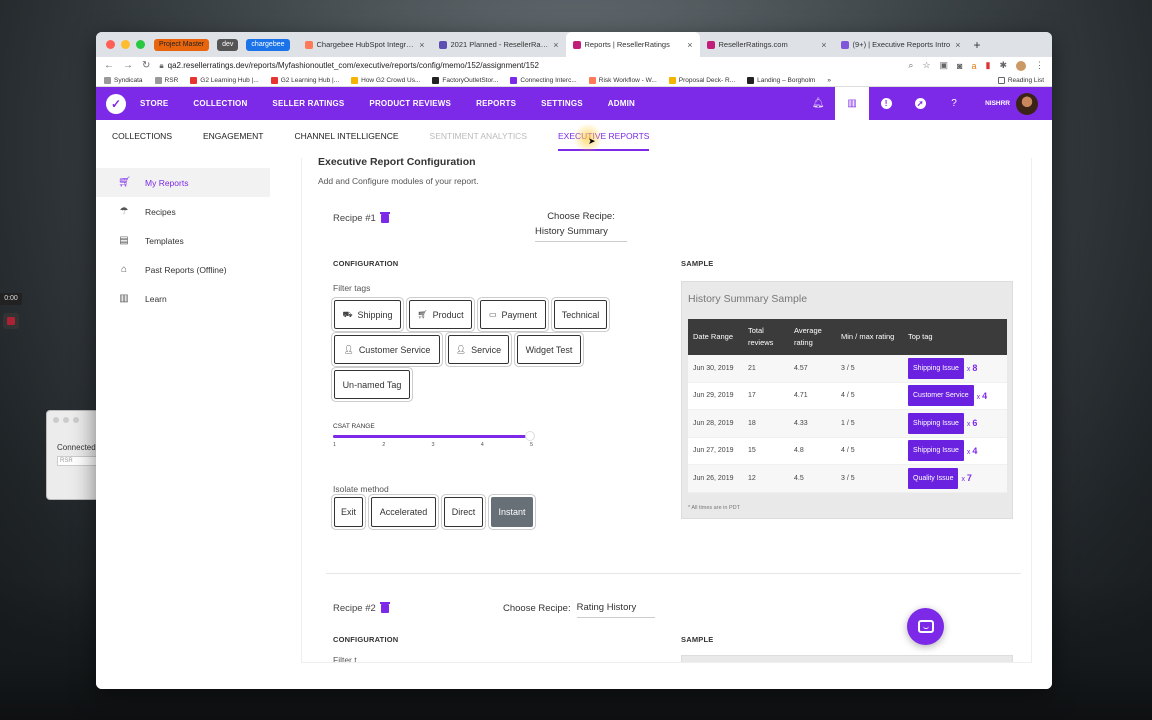 The image size is (1152, 720). I want to click on analytics-icon: ▥, so click(852, 103).